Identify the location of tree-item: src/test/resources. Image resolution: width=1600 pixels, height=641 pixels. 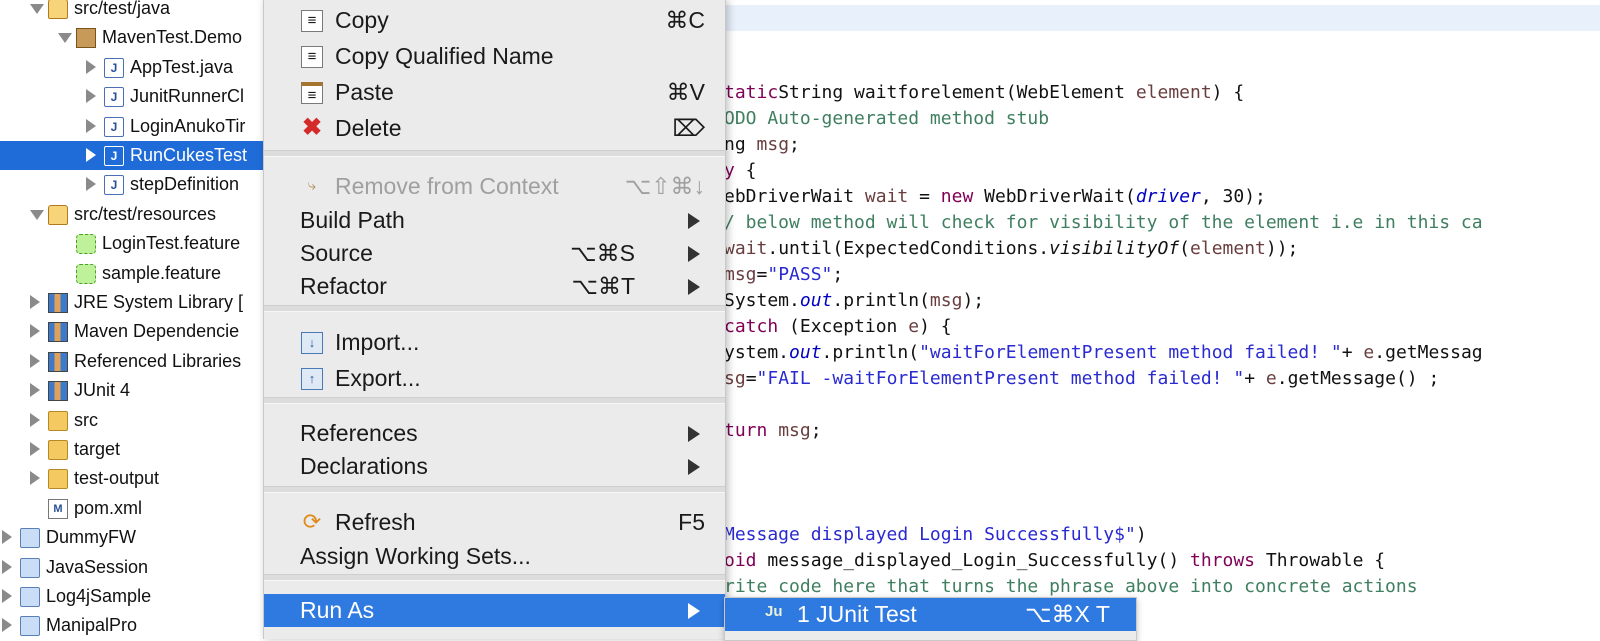
(135, 214).